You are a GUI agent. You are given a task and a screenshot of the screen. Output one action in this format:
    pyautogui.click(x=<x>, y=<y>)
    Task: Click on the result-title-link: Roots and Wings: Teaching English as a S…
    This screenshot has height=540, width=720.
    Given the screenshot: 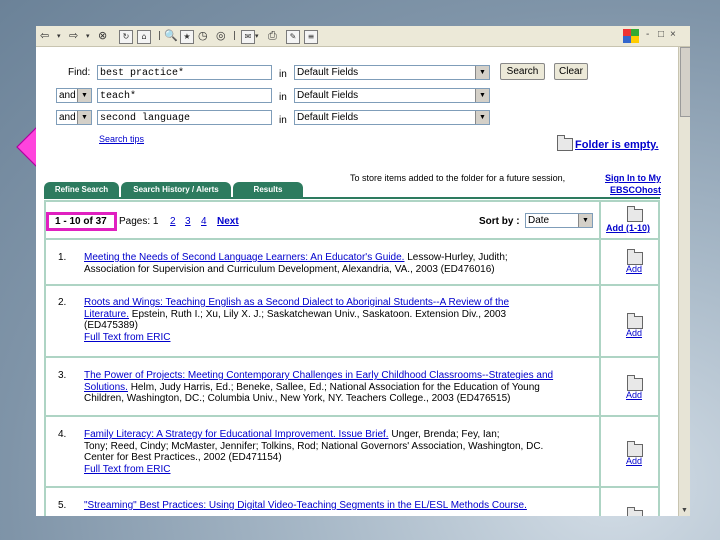 What is the action you would take?
    pyautogui.click(x=296, y=302)
    